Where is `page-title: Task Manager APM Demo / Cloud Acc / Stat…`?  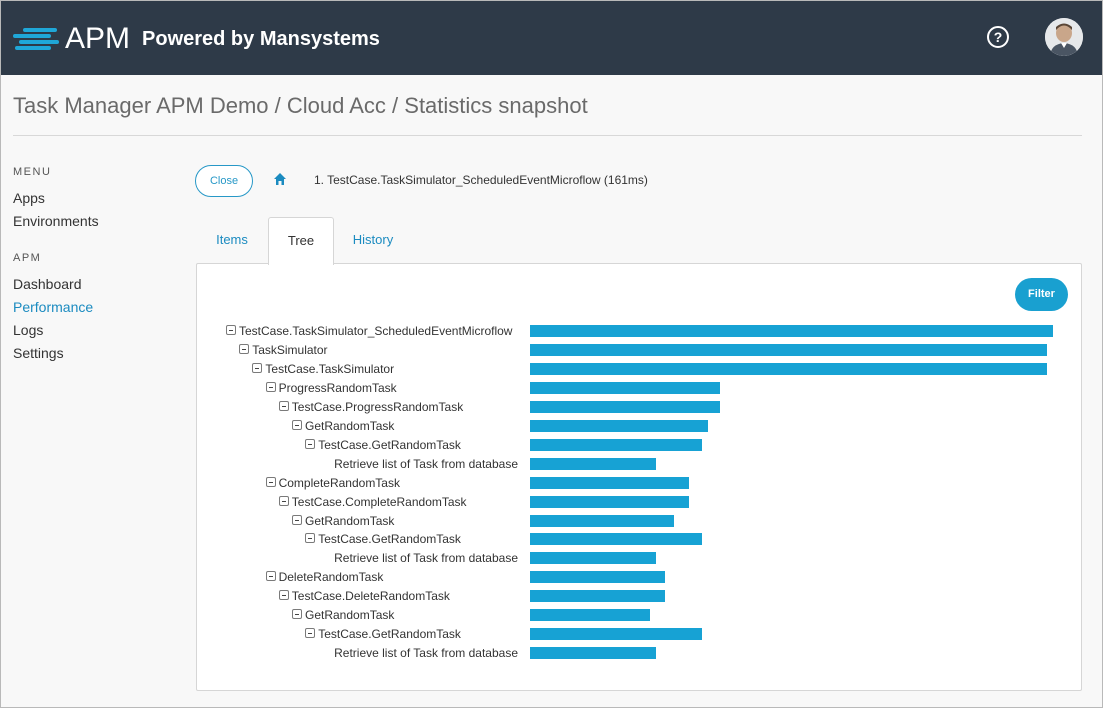
page-title: Task Manager APM Demo / Cloud Acc / Stat… is located at coordinates (300, 105).